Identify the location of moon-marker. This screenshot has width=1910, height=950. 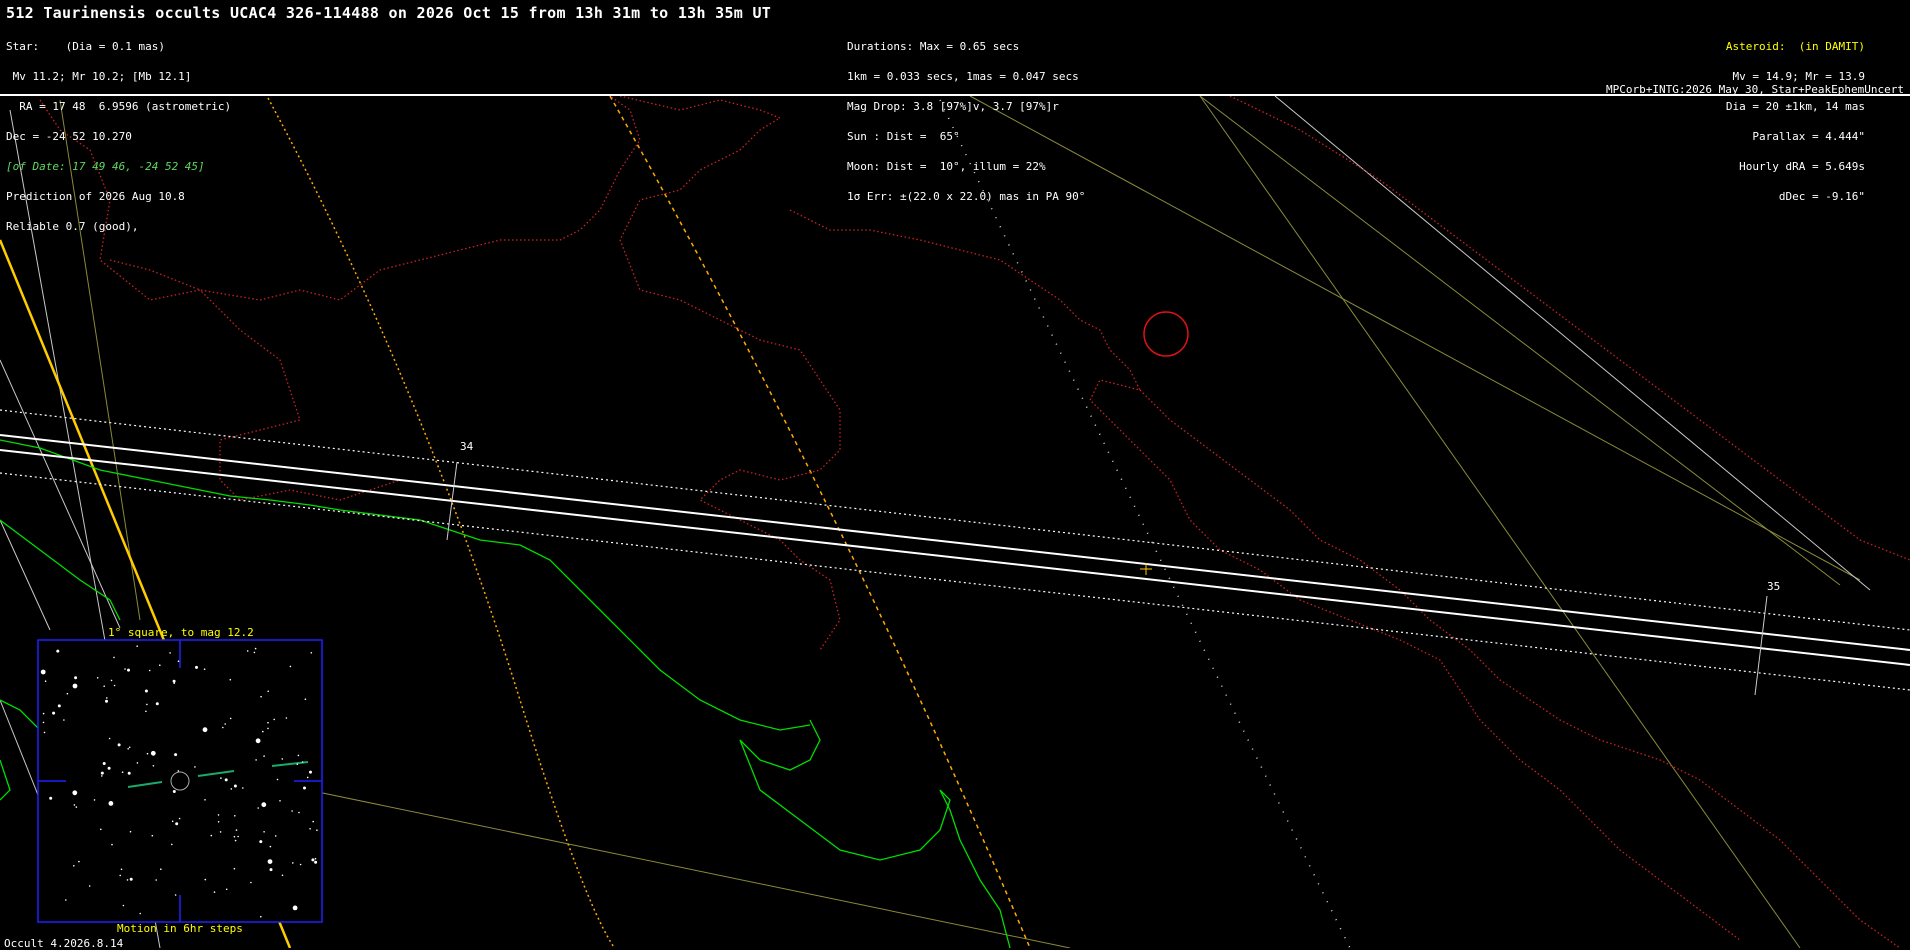
(1166, 334).